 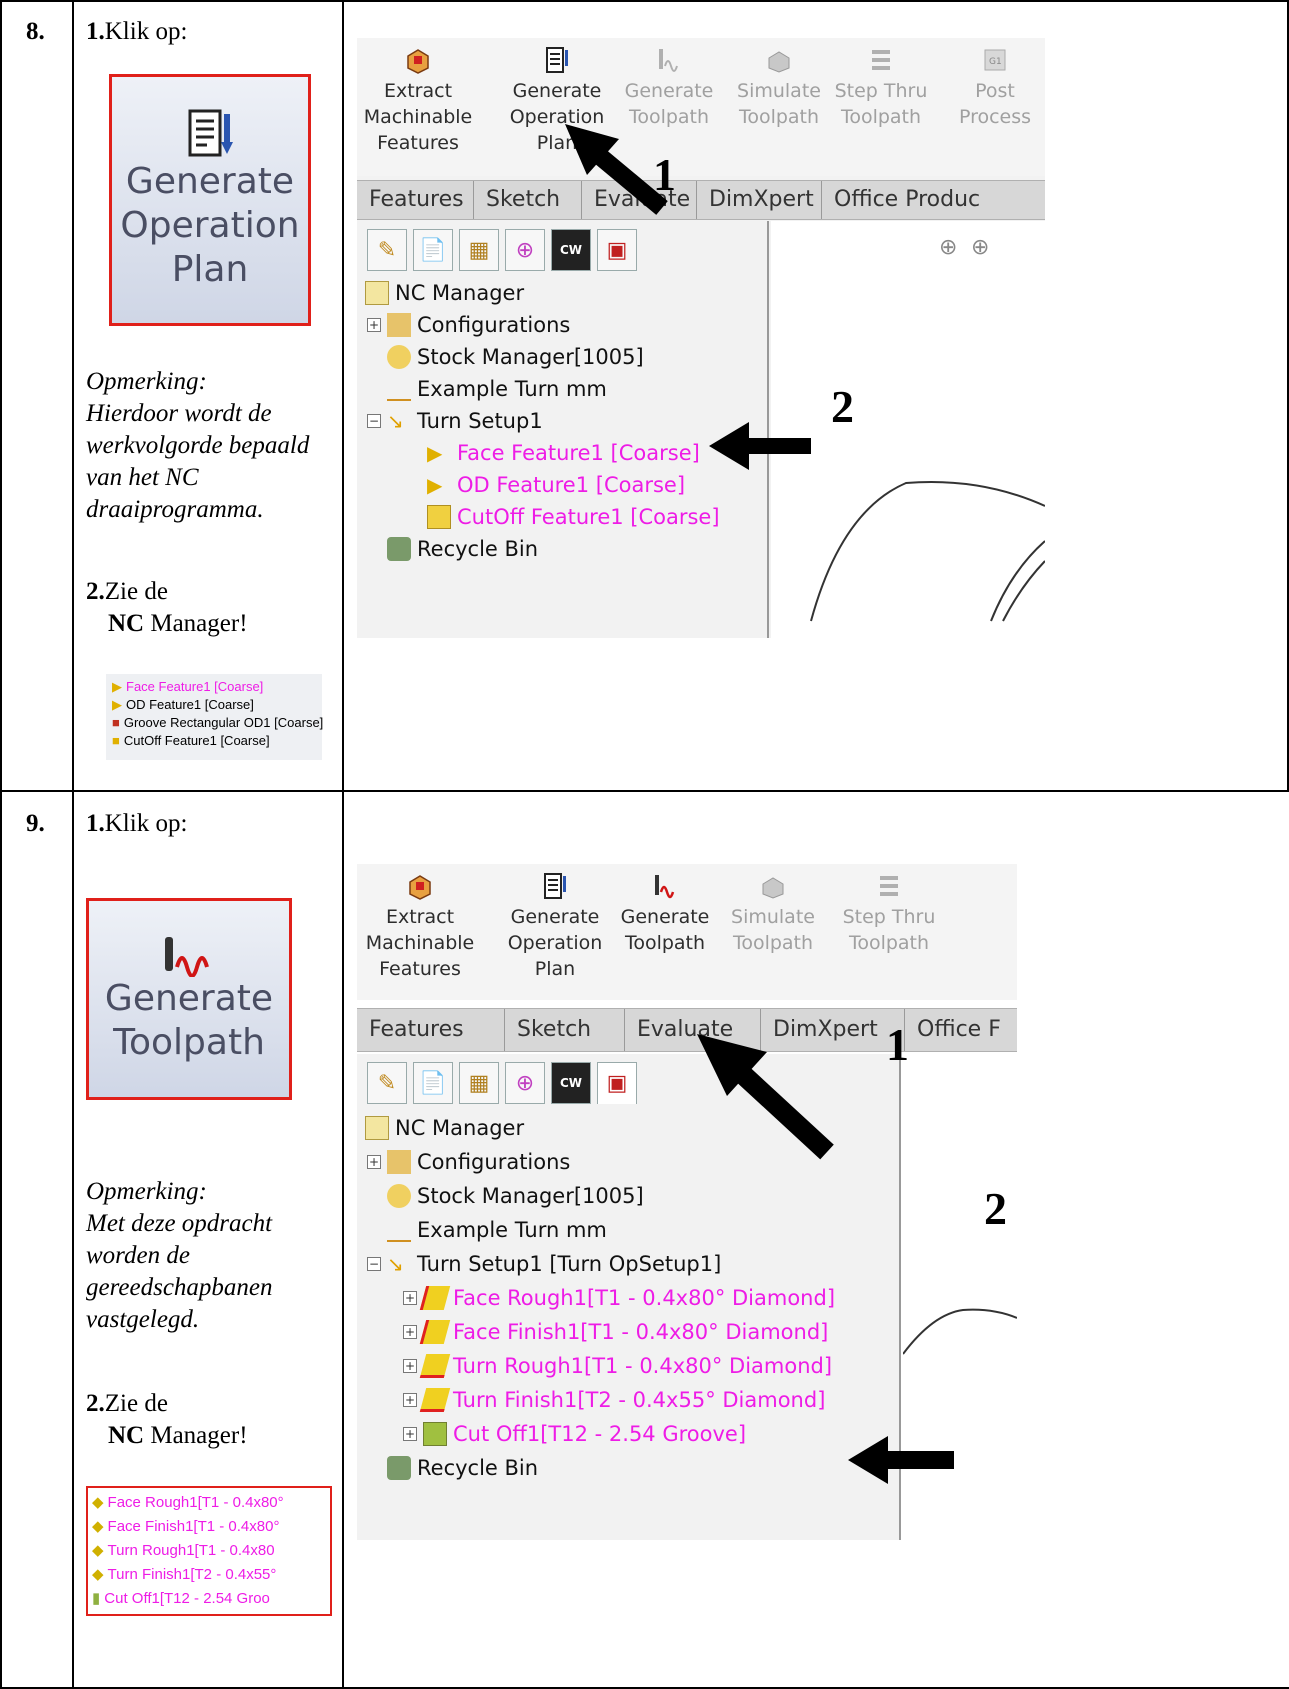 I want to click on tree-node-face-rough: + Face Rough1[T1 - 0.4x80° Diamond], so click(x=619, y=1298).